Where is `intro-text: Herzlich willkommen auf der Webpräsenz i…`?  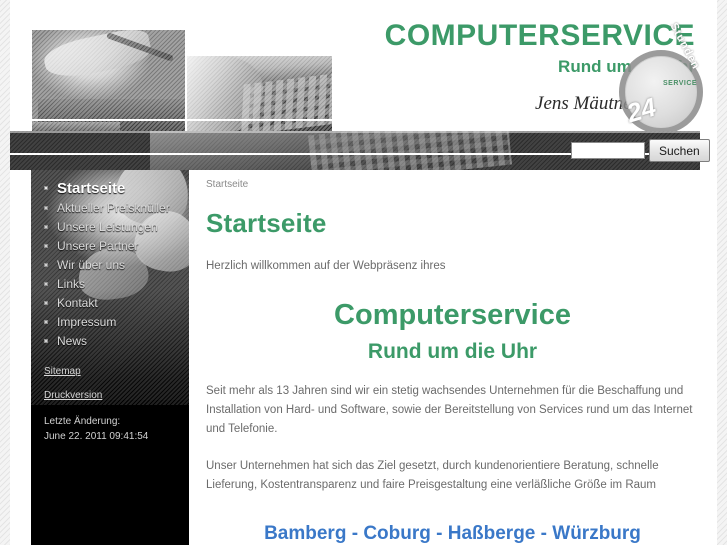 intro-text: Herzlich willkommen auf der Webpräsenz i… is located at coordinates (326, 266).